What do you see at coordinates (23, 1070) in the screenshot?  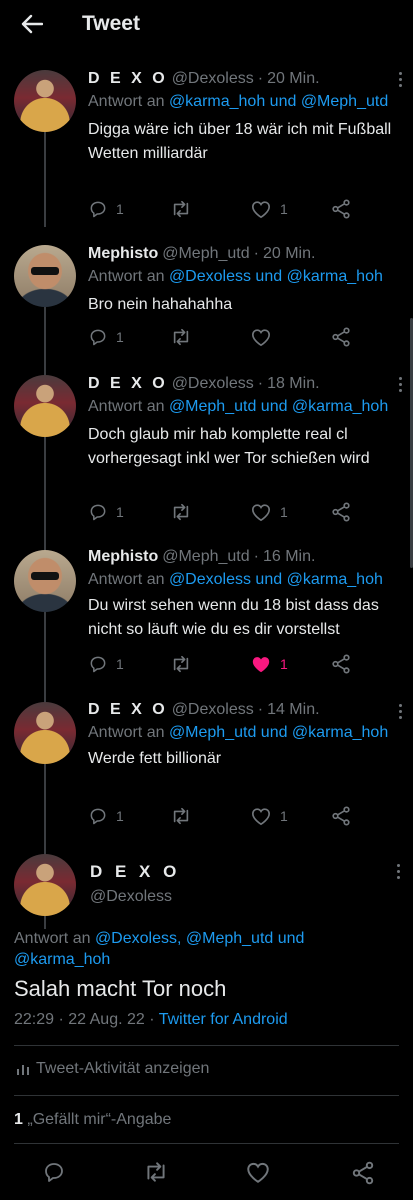 I see `activity-icon` at bounding box center [23, 1070].